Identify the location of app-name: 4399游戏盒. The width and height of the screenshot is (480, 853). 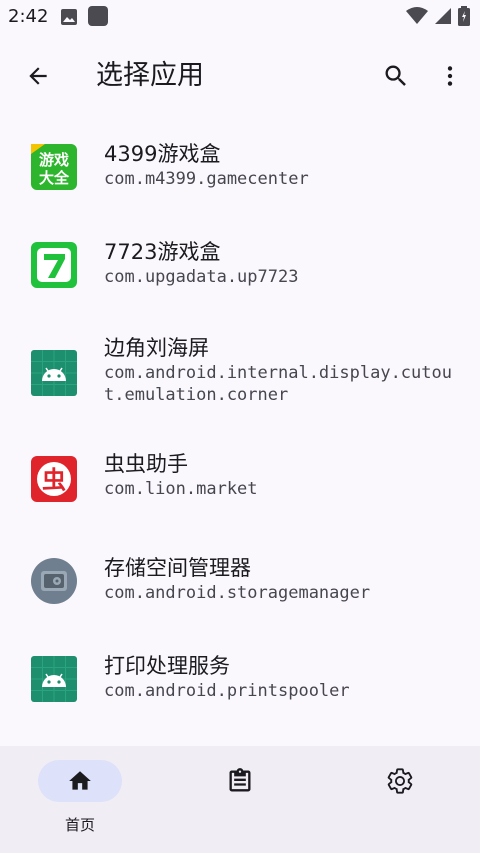
(162, 154).